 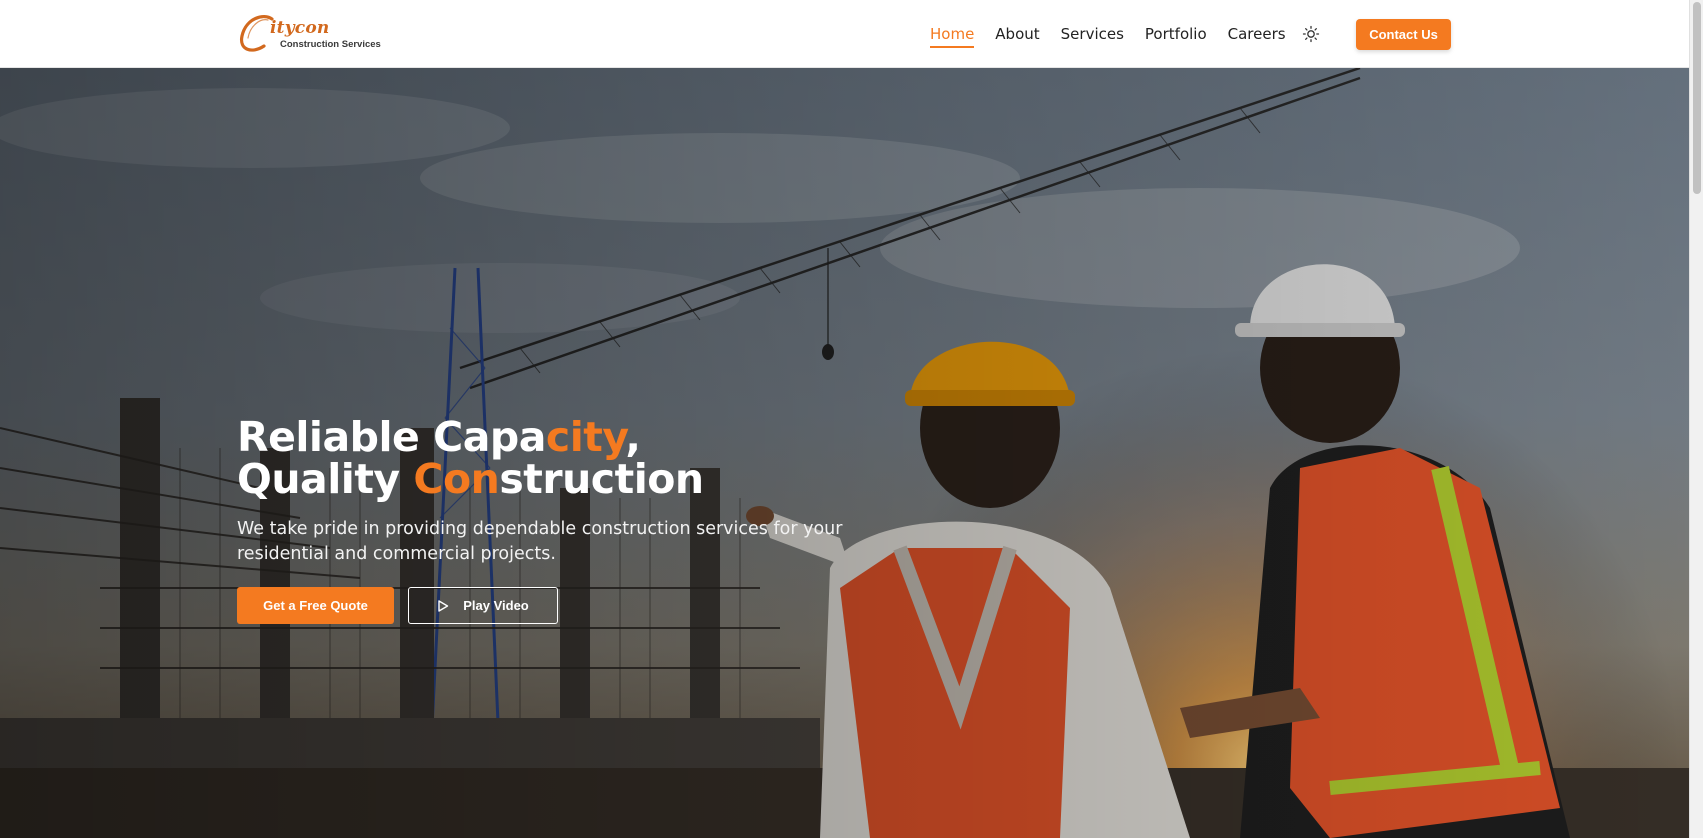 What do you see at coordinates (315, 605) in the screenshot?
I see `get-free-quote-button: Get a Free Quote` at bounding box center [315, 605].